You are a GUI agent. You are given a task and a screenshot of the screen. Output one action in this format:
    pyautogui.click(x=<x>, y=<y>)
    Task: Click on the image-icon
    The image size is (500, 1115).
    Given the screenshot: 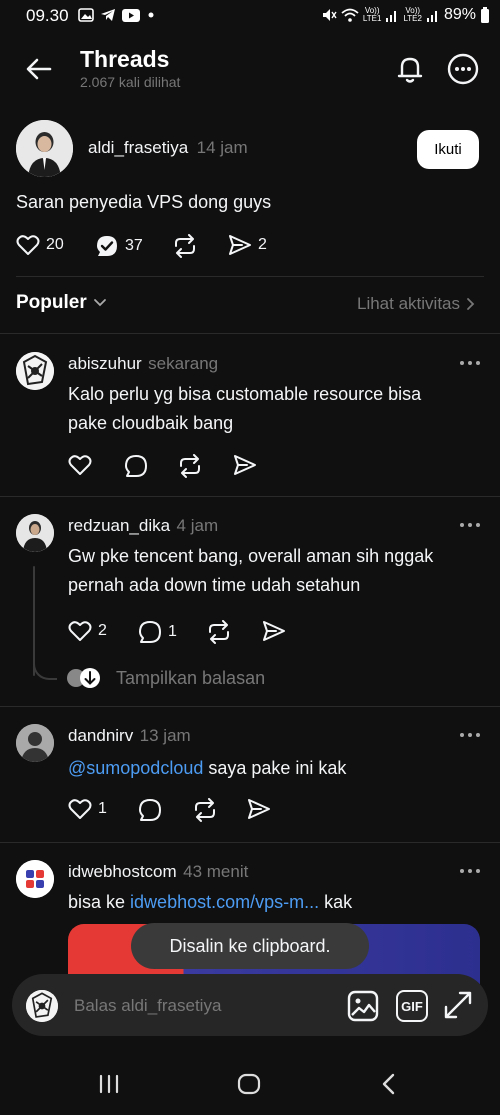 What is the action you would take?
    pyautogui.click(x=363, y=1006)
    